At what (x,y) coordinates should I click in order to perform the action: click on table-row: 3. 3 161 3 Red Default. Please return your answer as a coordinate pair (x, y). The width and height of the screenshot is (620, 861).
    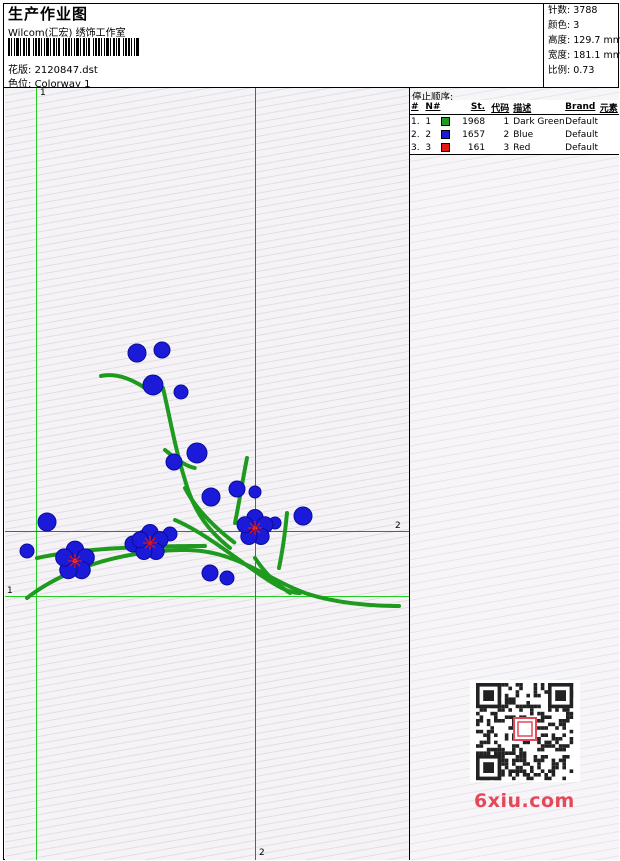
    Looking at the image, I should click on (514, 147).